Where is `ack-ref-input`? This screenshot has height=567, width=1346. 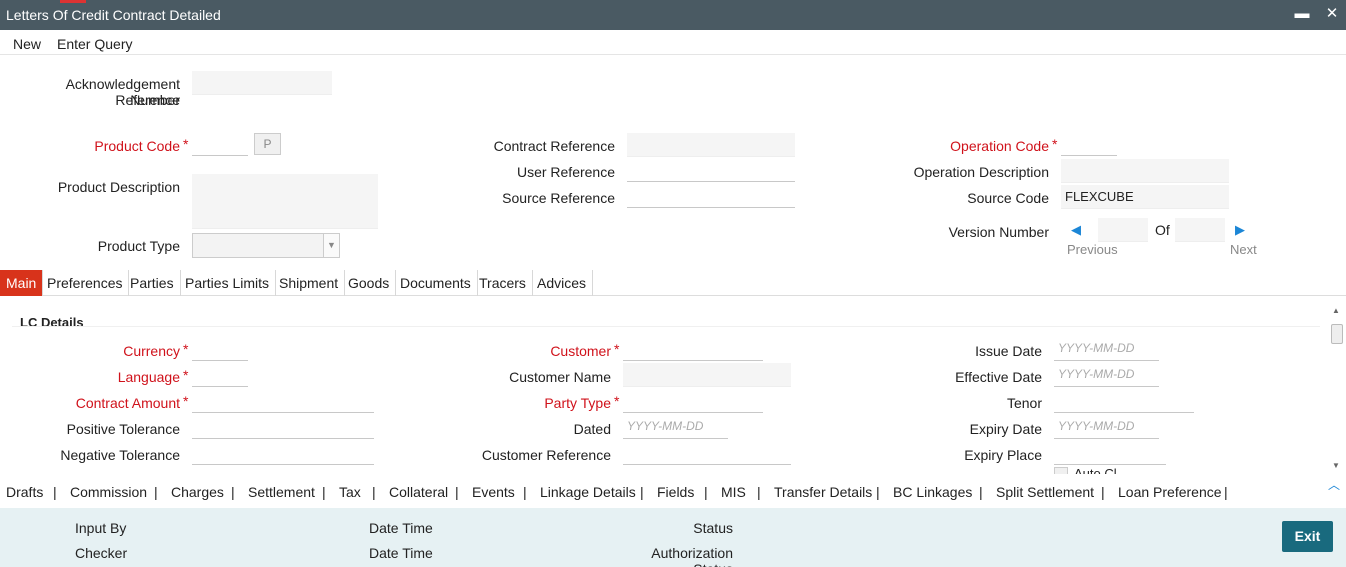 ack-ref-input is located at coordinates (262, 83).